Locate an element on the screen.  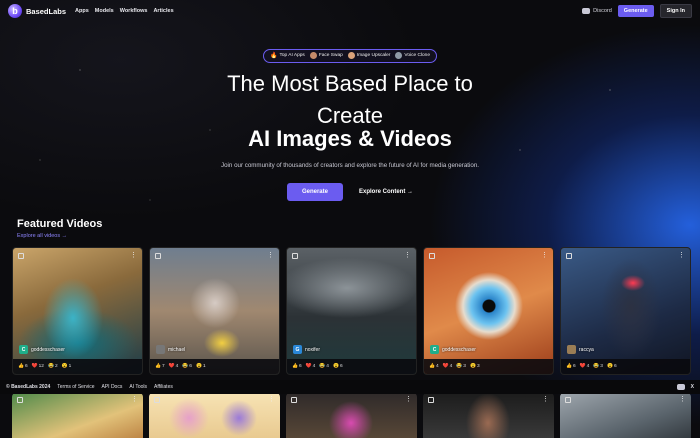
hero-title-line3: AI Images & Videos is located at coordinates (350, 138).